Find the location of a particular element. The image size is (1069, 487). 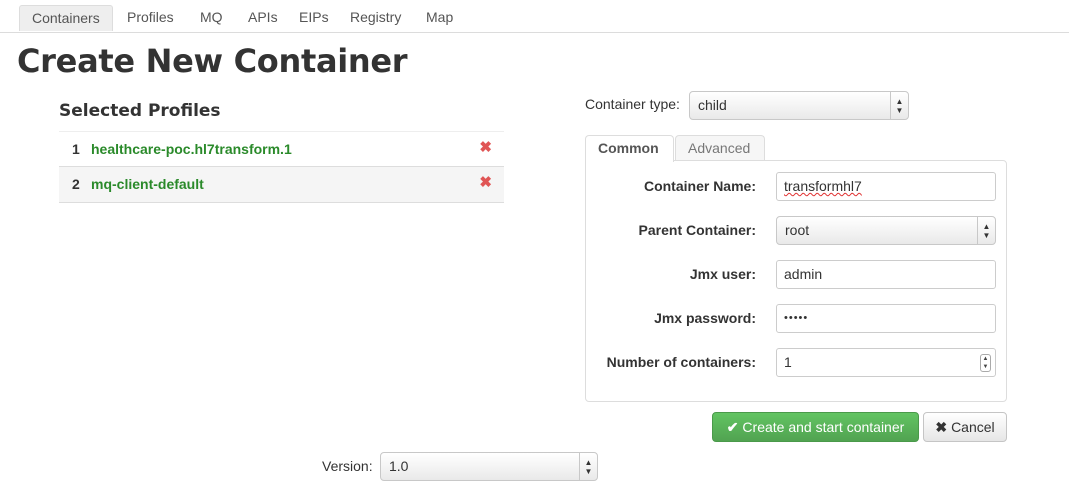

jmx-password-input: ••••• is located at coordinates (886, 318).